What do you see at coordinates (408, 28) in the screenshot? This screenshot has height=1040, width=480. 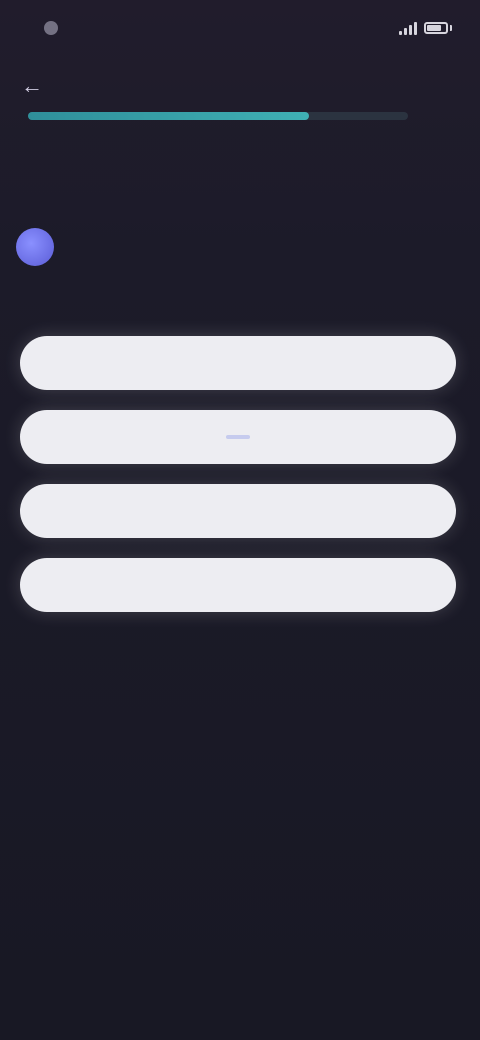 I see `signal-icon` at bounding box center [408, 28].